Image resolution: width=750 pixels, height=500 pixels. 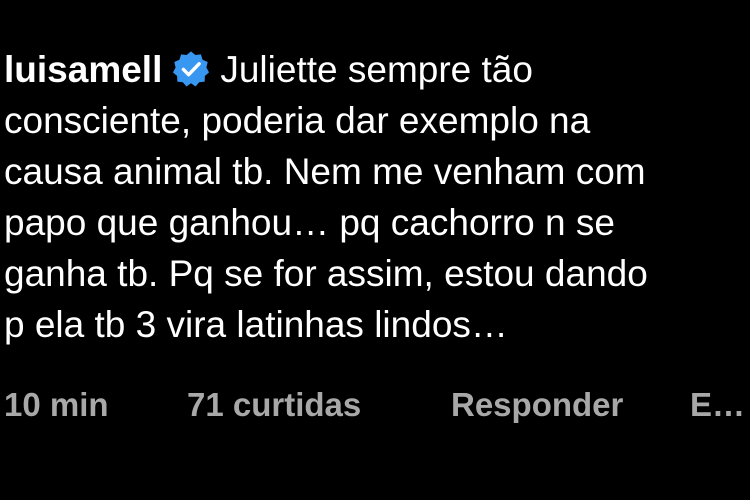 I want to click on comment-line-2: consciente, poderia dar exemplo na, so click(x=297, y=120).